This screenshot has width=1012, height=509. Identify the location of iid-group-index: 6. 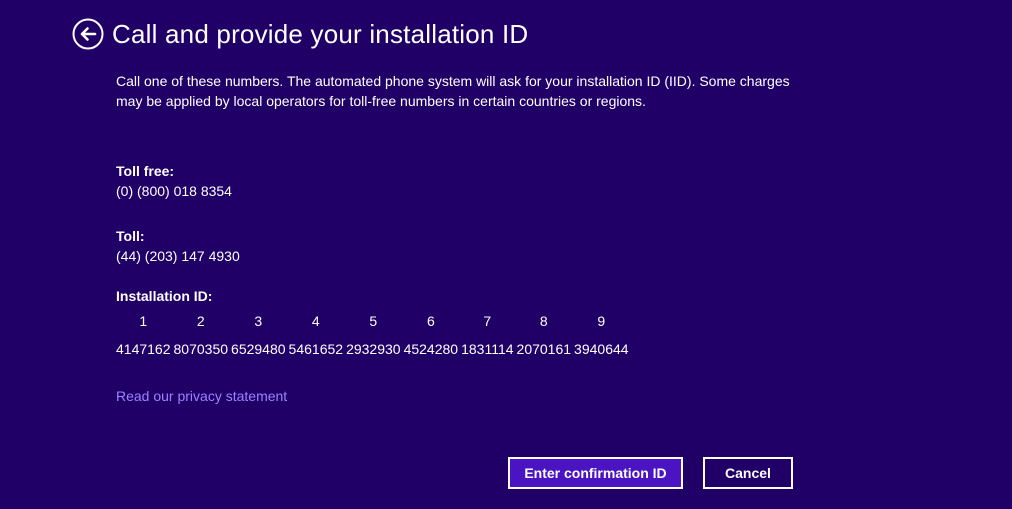
(430, 321).